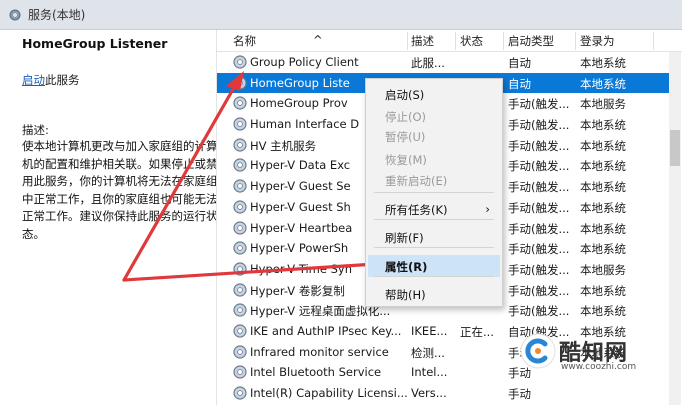  Describe the element at coordinates (434, 116) in the screenshot. I see `context-menu-item: 停止(O)` at that location.